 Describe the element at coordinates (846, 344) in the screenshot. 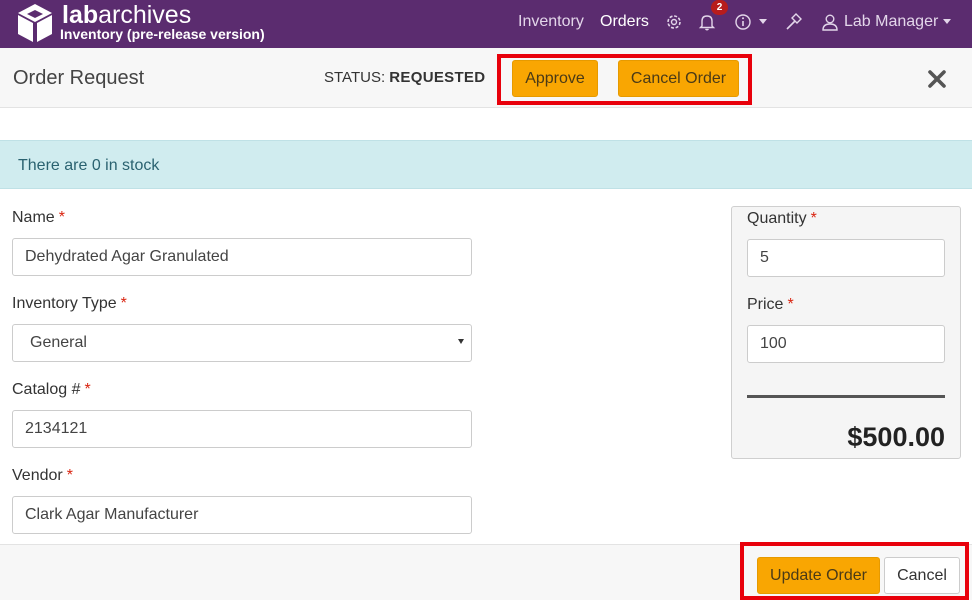

I see `price-field: 100` at that location.